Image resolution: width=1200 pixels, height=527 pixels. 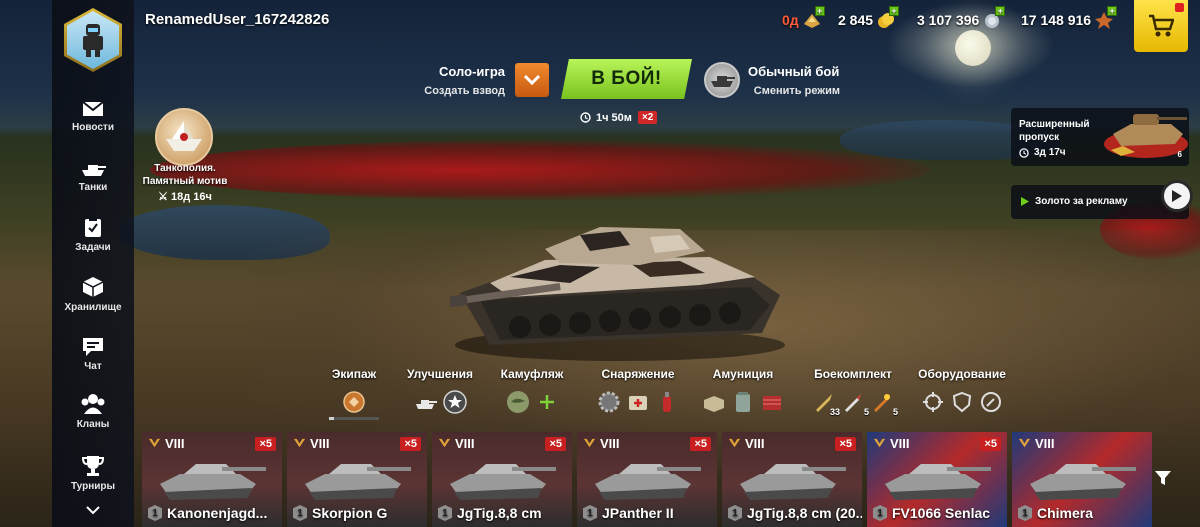 I want to click on nav-label: Новости, so click(x=93, y=127).